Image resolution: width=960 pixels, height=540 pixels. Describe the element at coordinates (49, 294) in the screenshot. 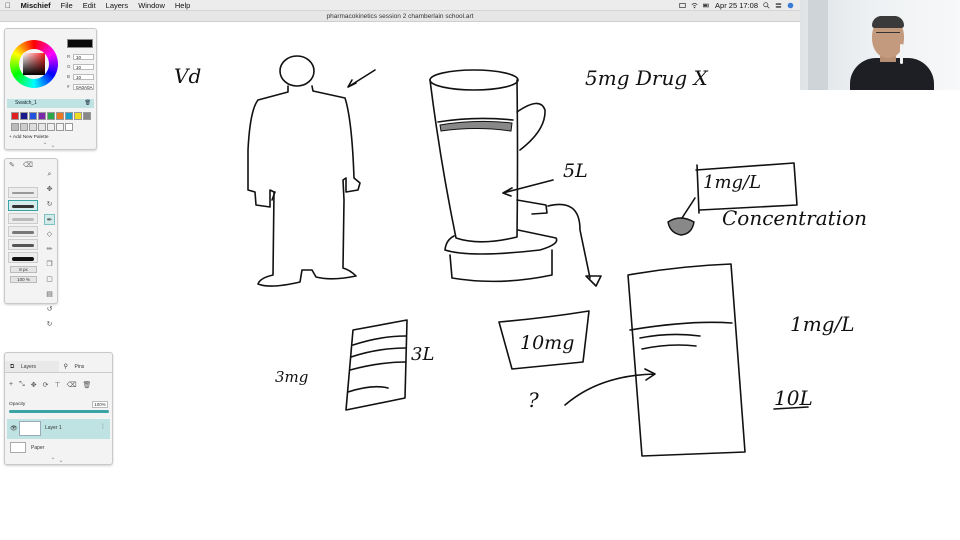

I see `import-icon: ▤` at that location.